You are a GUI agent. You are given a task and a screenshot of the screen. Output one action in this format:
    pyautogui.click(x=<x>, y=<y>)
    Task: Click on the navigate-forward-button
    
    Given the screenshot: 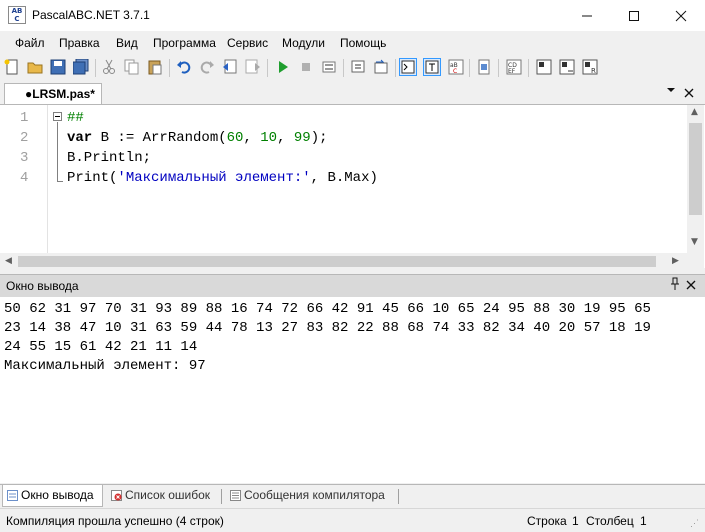 What is the action you would take?
    pyautogui.click(x=253, y=67)
    